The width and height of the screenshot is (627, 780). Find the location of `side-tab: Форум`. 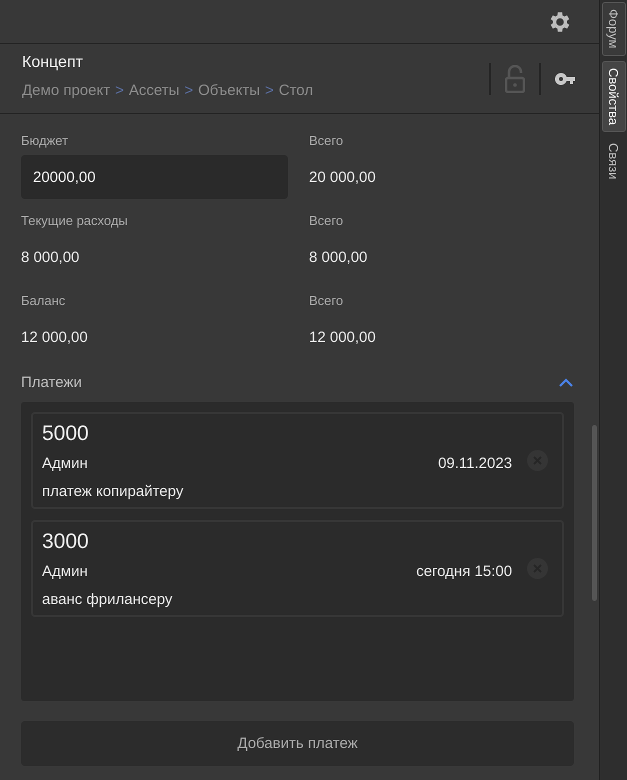

side-tab: Форум is located at coordinates (614, 29).